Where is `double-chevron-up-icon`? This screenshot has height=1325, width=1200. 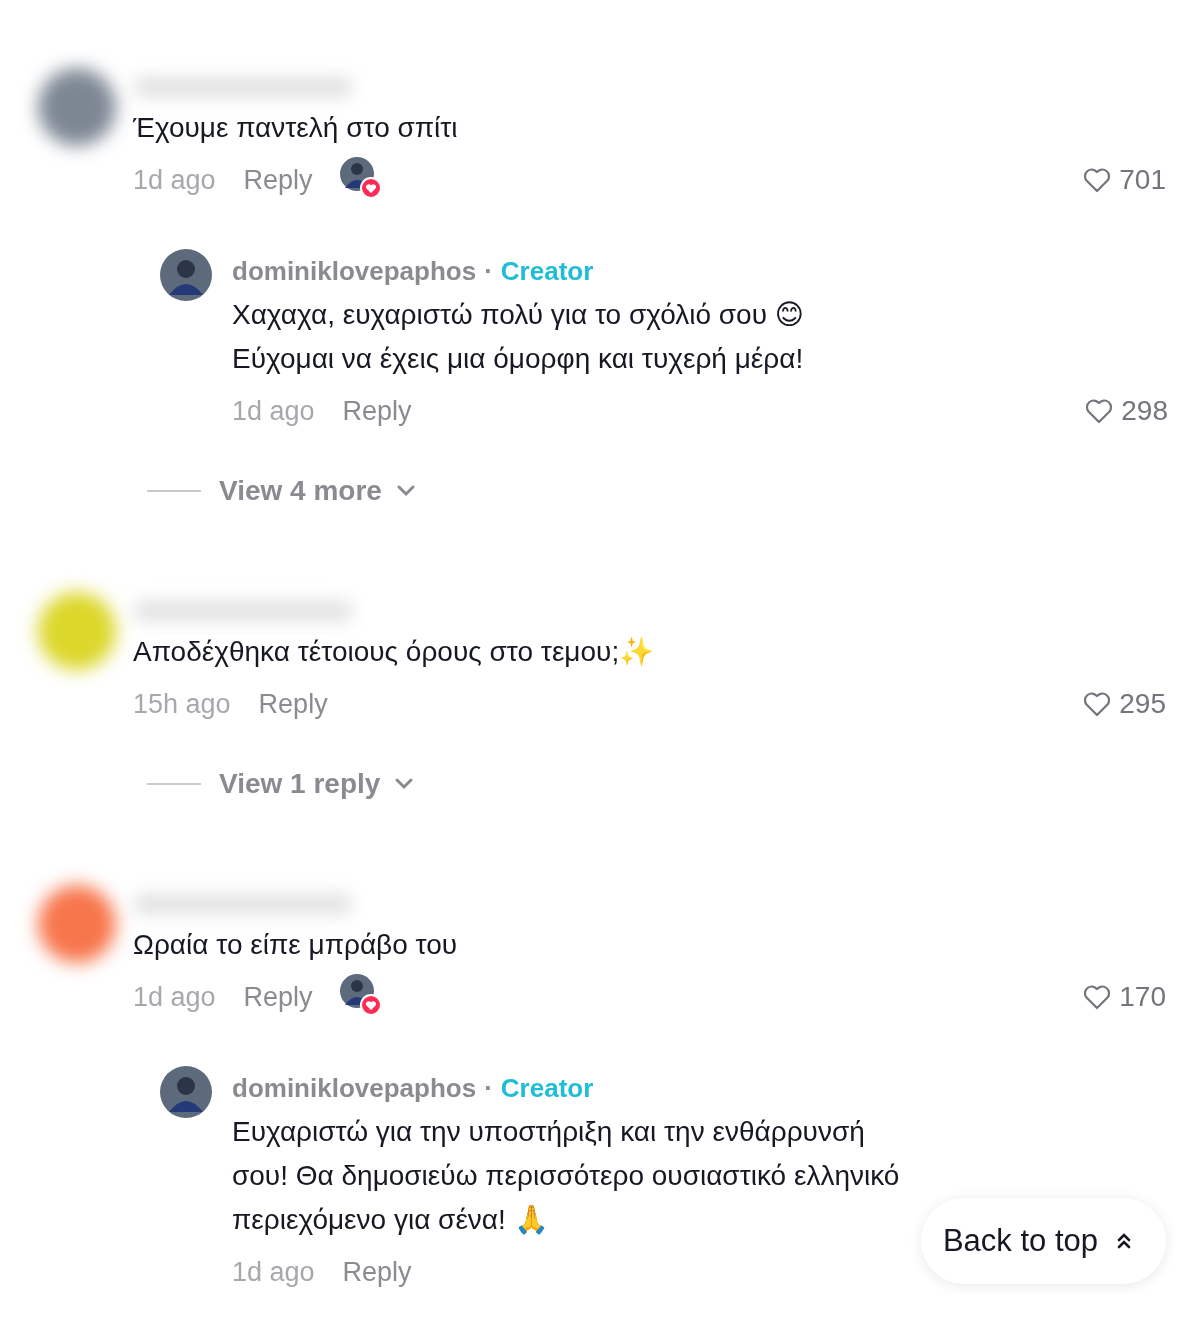 double-chevron-up-icon is located at coordinates (1124, 1241).